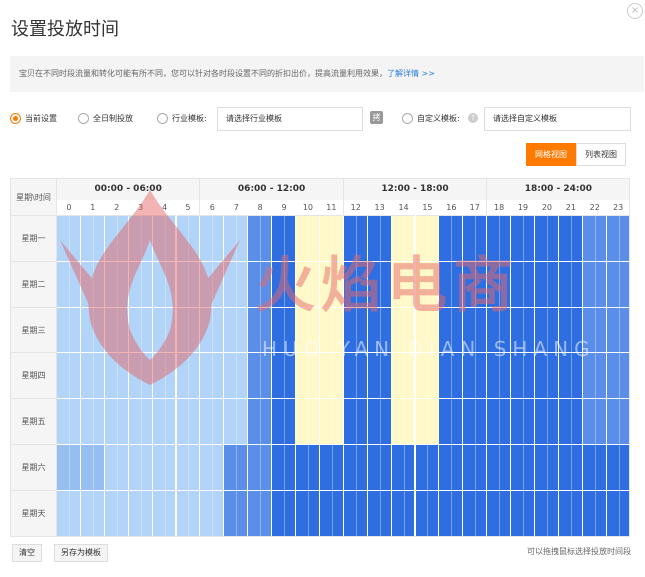 This screenshot has height=577, width=645. Describe the element at coordinates (557, 119) in the screenshot. I see `custom-template-select: 请选择自定义模板` at that location.